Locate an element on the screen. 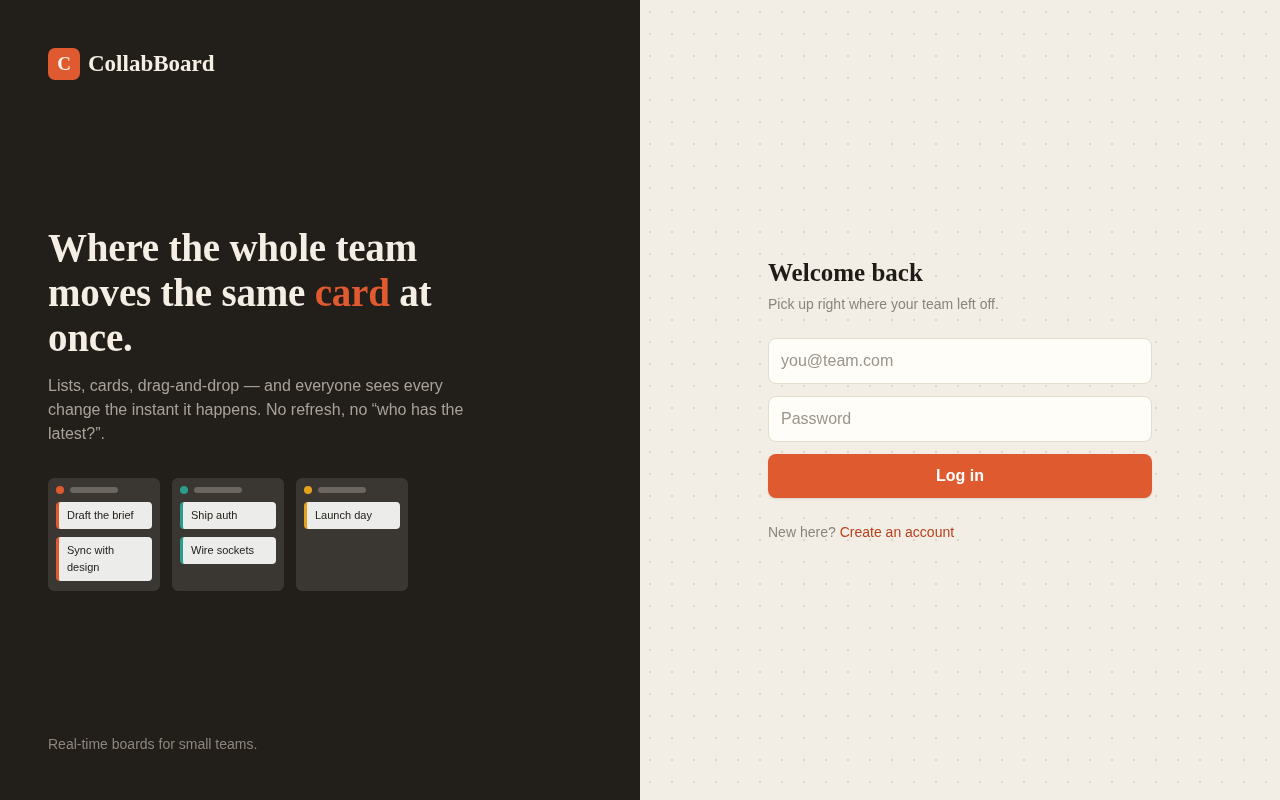 Image resolution: width=1280 pixels, height=800 pixels. signup-prompt: New here? is located at coordinates (802, 532).